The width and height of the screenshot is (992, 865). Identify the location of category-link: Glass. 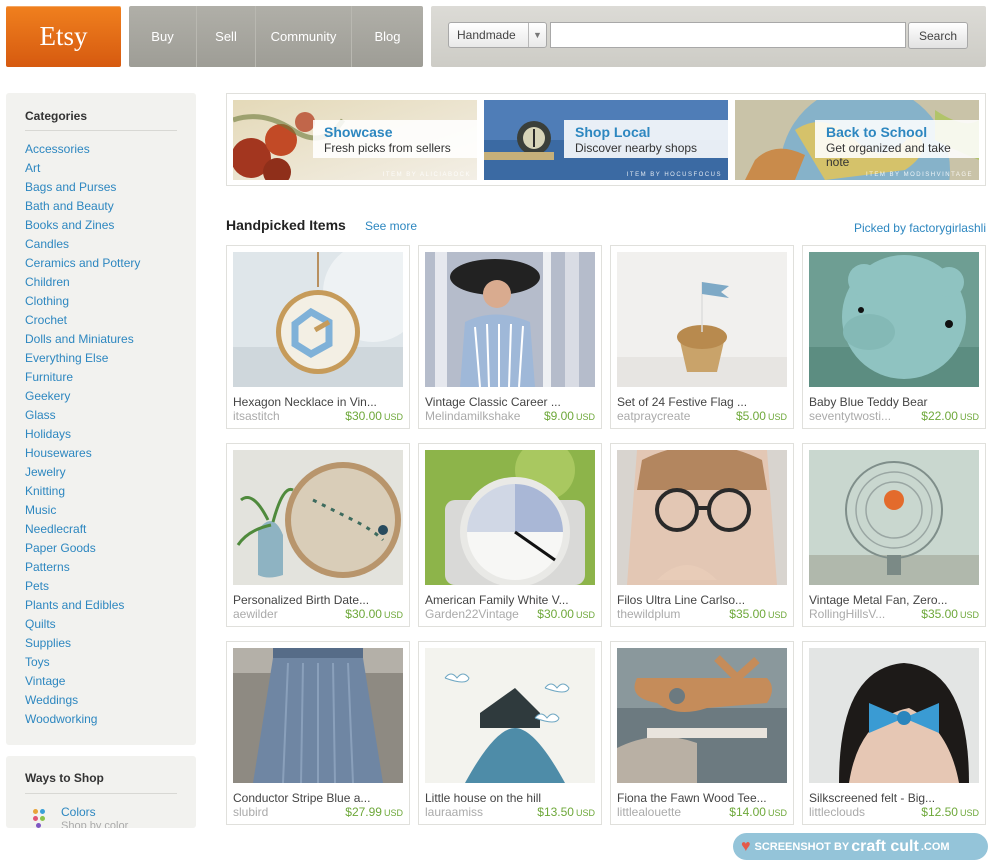
(82, 417).